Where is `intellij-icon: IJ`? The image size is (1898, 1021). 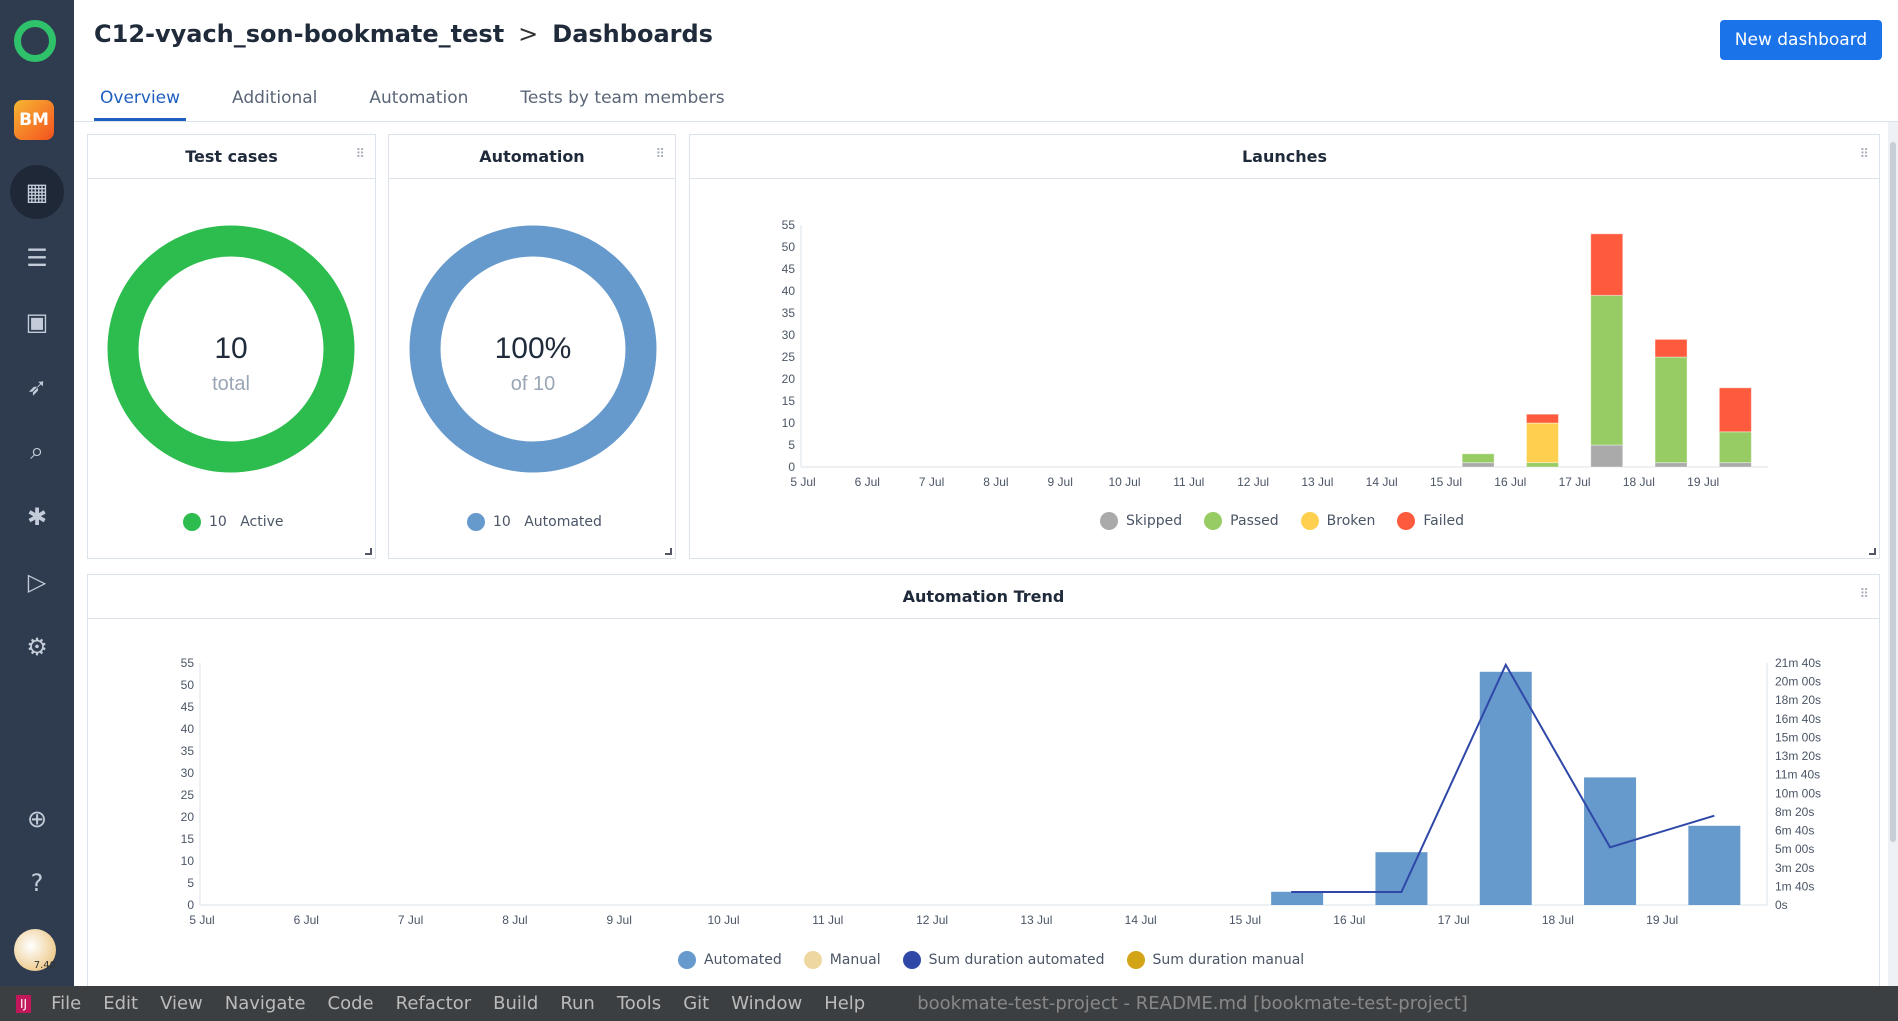
intellij-icon: IJ is located at coordinates (24, 1003).